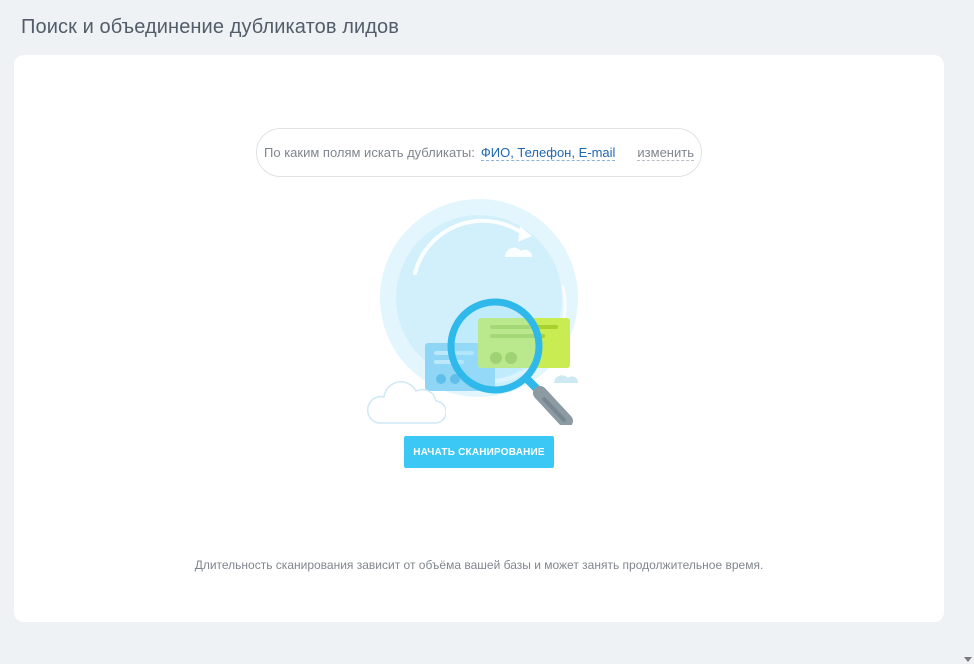 Image resolution: width=974 pixels, height=664 pixels. Describe the element at coordinates (968, 659) in the screenshot. I see `scroll-down-arrow-icon` at that location.